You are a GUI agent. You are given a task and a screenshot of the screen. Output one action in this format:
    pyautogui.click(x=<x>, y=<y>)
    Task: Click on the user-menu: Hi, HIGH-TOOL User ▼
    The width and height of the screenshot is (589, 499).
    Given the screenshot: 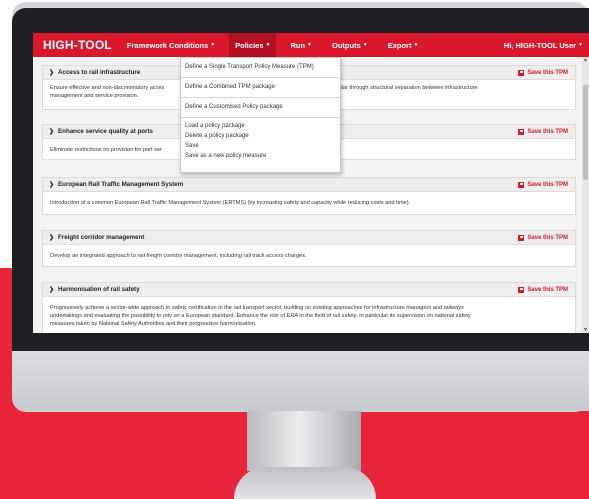 What is the action you would take?
    pyautogui.click(x=543, y=45)
    